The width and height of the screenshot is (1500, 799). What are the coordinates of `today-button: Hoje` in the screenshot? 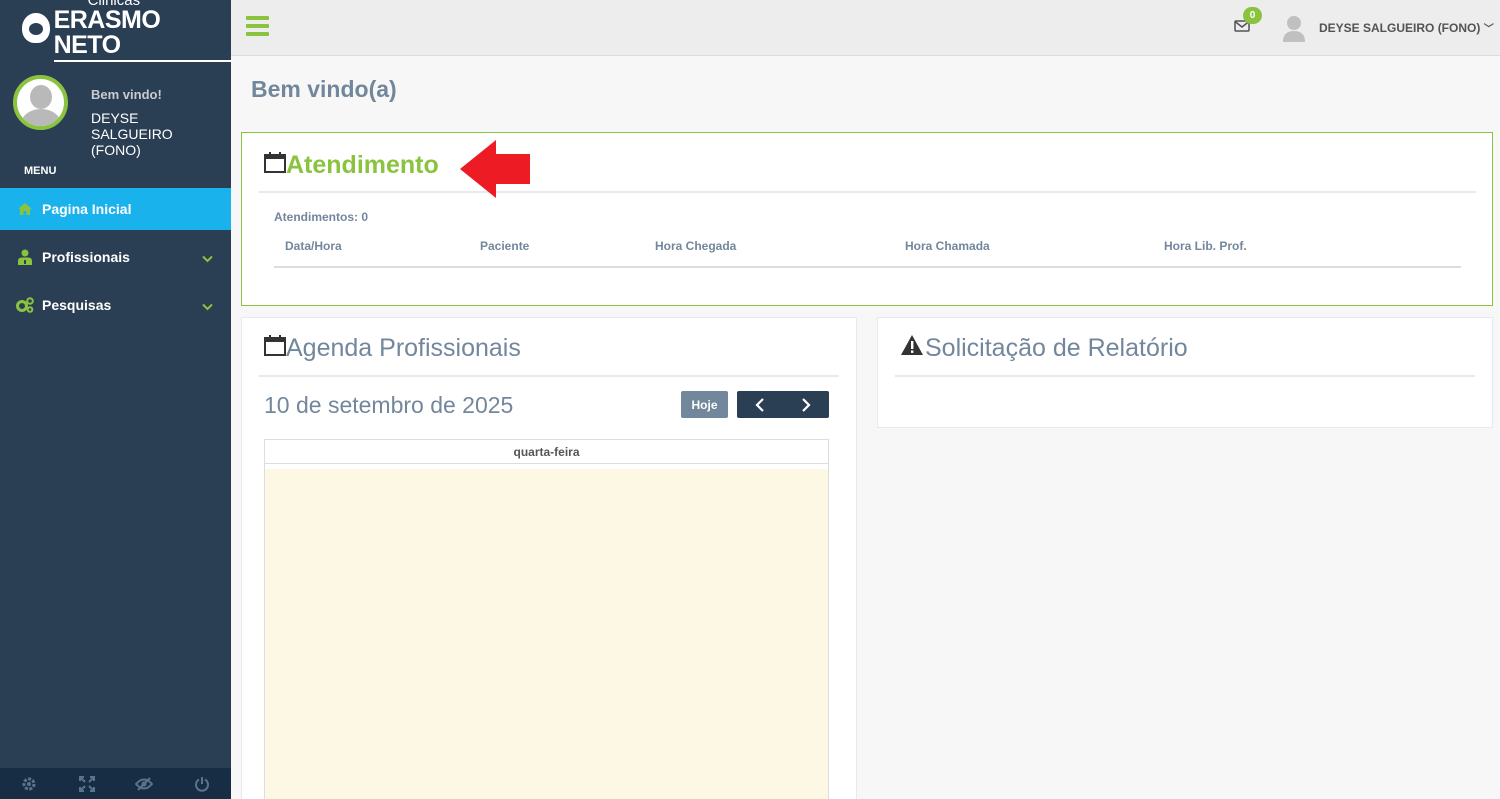 It's located at (704, 404).